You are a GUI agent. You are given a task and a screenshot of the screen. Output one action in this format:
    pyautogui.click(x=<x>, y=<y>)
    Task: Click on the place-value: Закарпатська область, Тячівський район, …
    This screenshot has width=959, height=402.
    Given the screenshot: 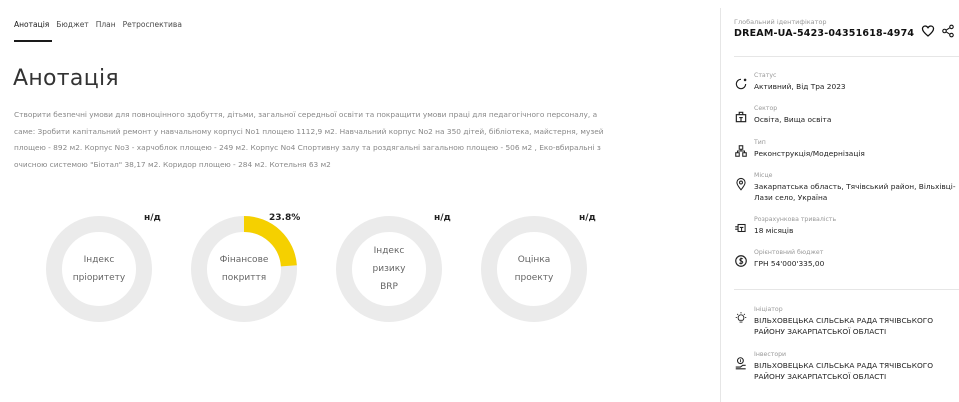 What is the action you would take?
    pyautogui.click(x=855, y=192)
    